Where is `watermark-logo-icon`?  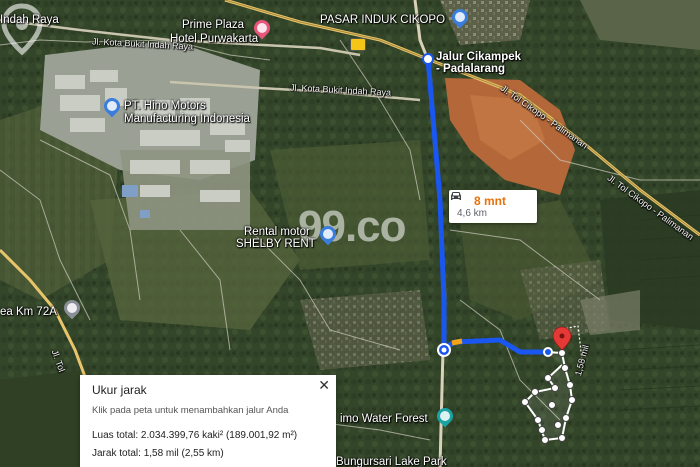
watermark-logo-icon is located at coordinates (22, 29).